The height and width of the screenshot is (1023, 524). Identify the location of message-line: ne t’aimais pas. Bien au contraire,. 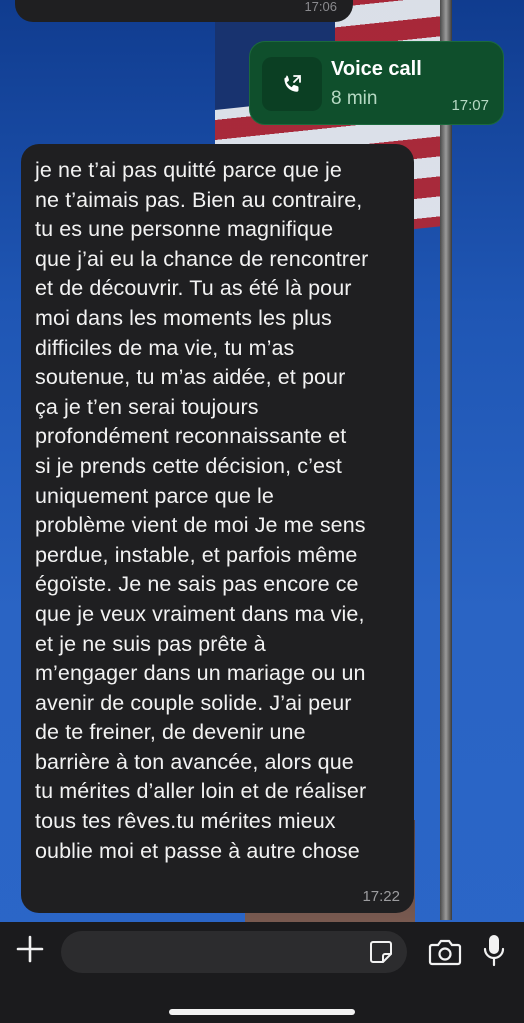
(199, 199).